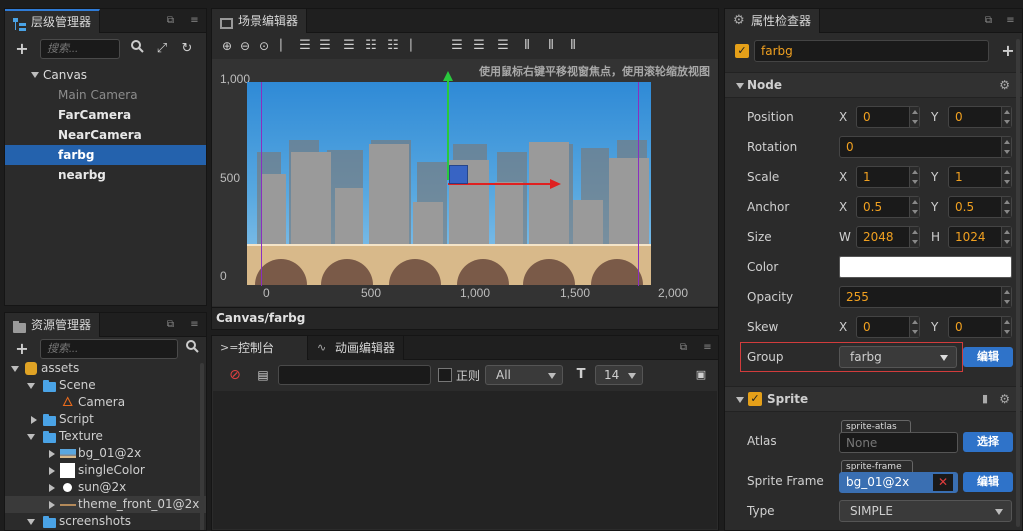  I want to click on align-right-icon: ☰, so click(325, 46).